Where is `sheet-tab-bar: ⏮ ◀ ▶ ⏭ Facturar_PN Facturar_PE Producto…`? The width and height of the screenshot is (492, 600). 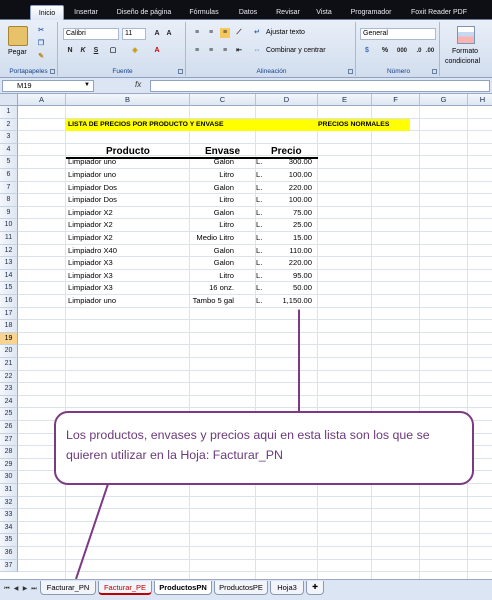
sheet-tab-bar: ⏮ ◀ ▶ ⏭ Facturar_PN Facturar_PE Producto… is located at coordinates (246, 589).